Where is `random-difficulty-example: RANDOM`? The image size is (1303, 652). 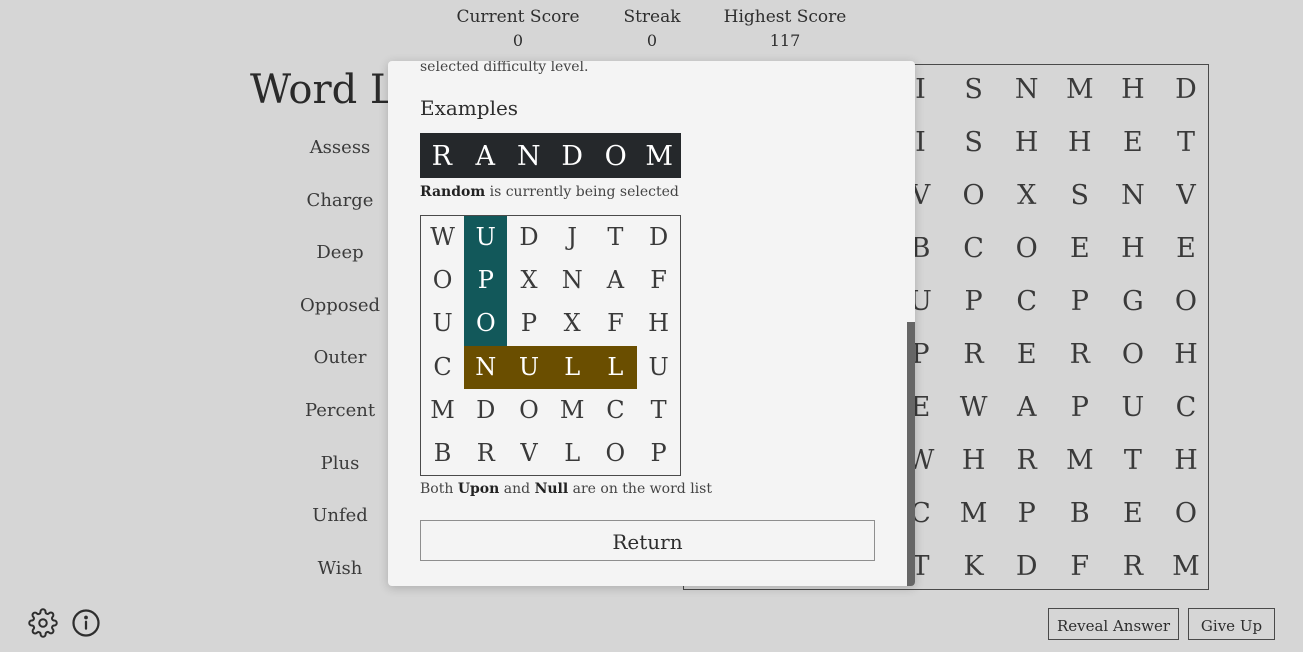 random-difficulty-example: RANDOM is located at coordinates (550, 155).